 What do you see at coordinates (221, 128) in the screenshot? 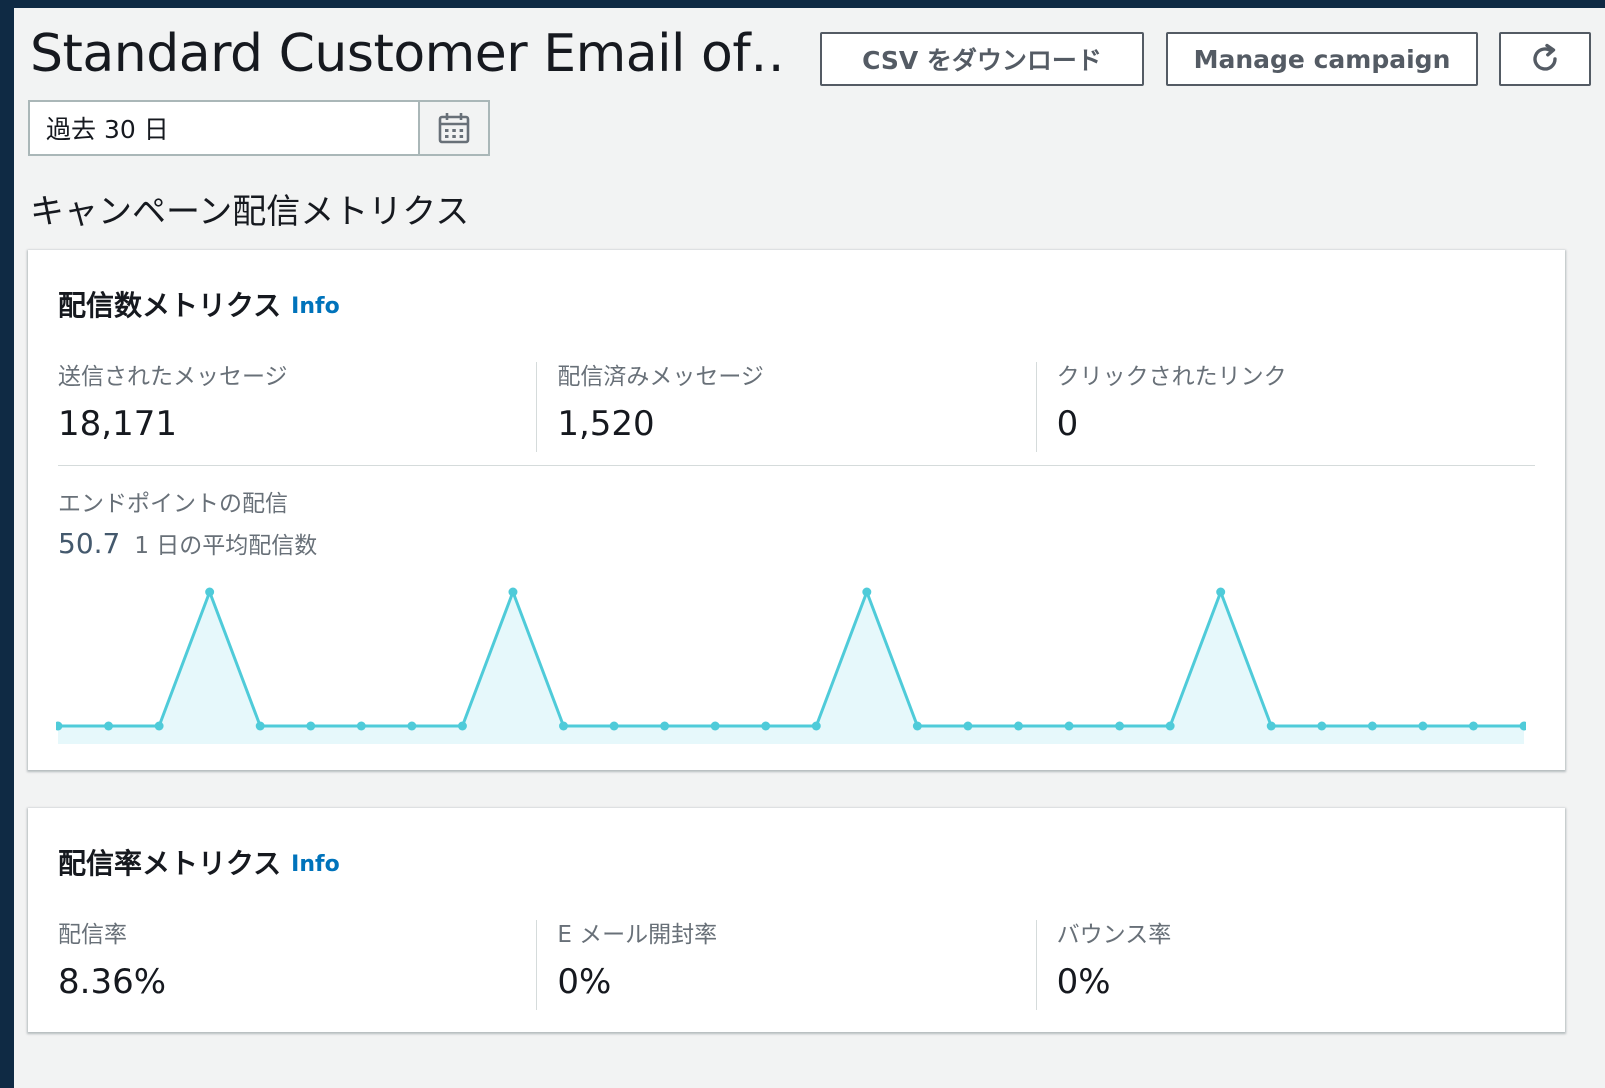
I see `date-range-input` at bounding box center [221, 128].